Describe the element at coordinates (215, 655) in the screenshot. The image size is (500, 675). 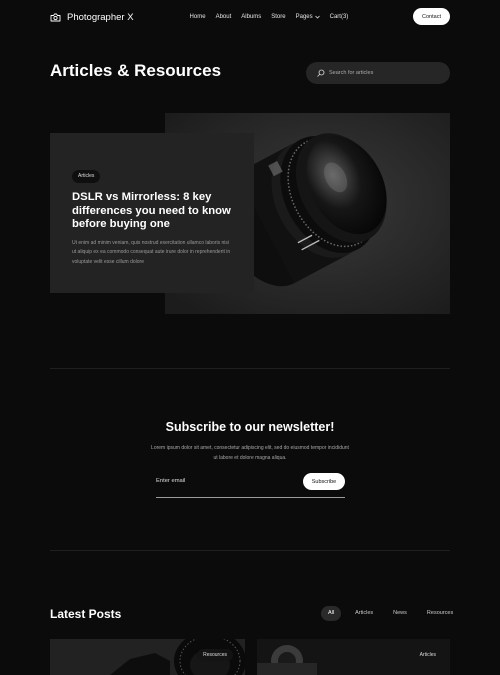
I see `post-tag: Resources` at that location.